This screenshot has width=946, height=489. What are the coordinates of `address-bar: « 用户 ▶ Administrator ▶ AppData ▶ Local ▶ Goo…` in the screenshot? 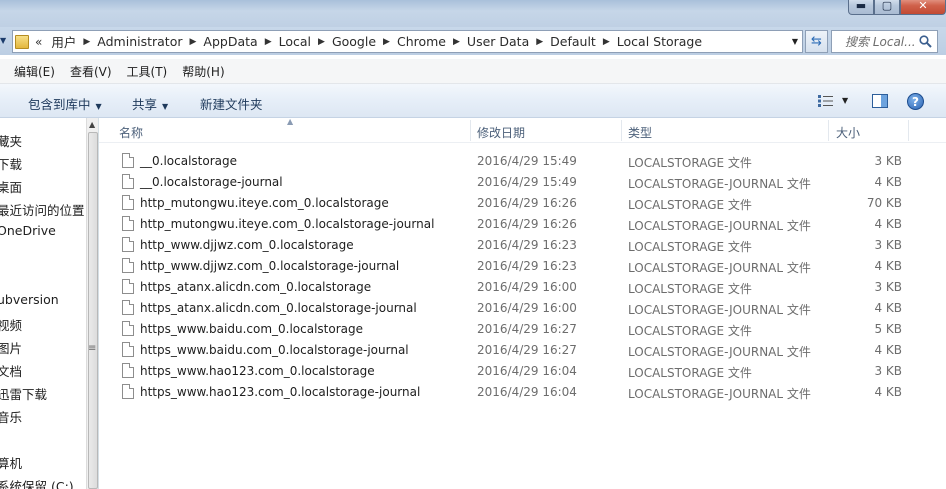 It's located at (407, 41).